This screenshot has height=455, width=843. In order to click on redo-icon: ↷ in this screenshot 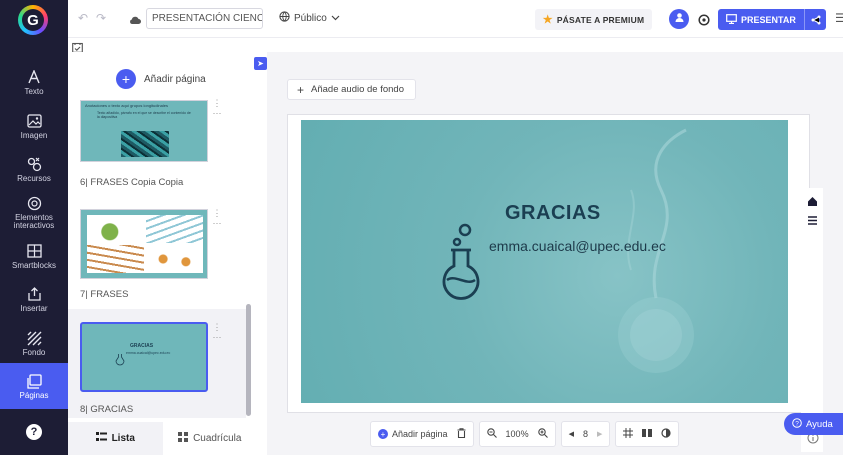, I will do `click(101, 18)`.